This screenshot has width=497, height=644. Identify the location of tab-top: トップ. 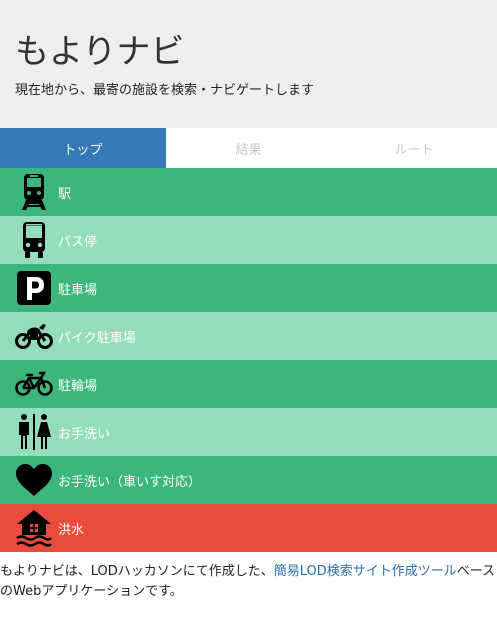
(83, 148).